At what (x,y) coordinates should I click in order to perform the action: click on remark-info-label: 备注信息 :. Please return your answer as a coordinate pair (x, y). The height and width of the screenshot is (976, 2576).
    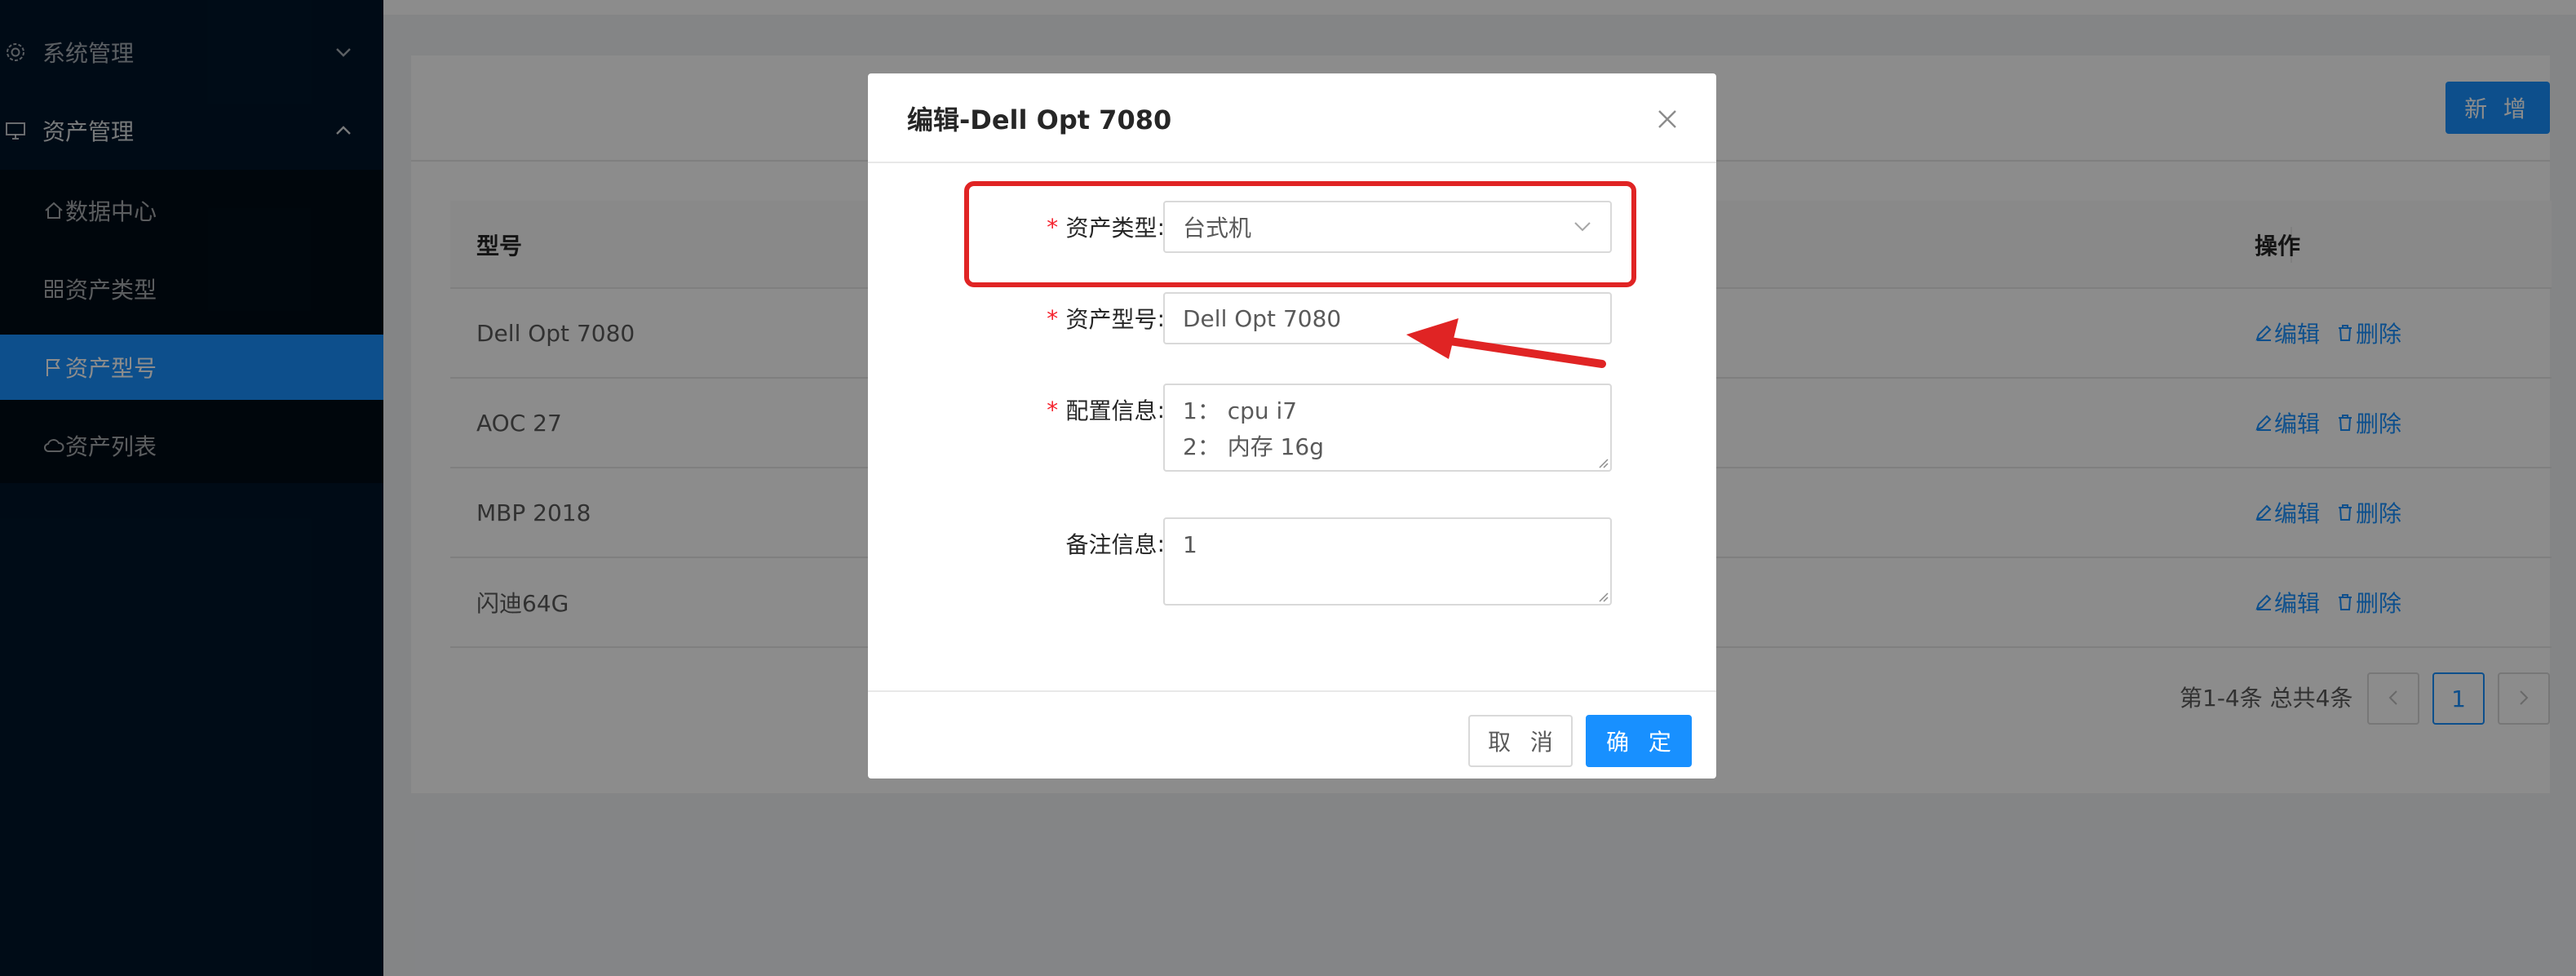
    Looking at the image, I should click on (1115, 543).